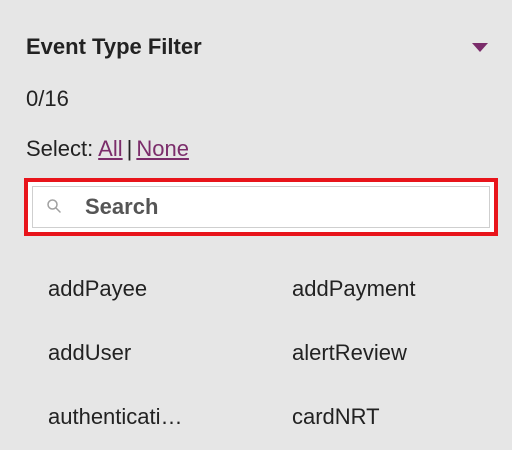 Image resolution: width=532 pixels, height=464 pixels. I want to click on event-type-item: addPayee, so click(170, 304).